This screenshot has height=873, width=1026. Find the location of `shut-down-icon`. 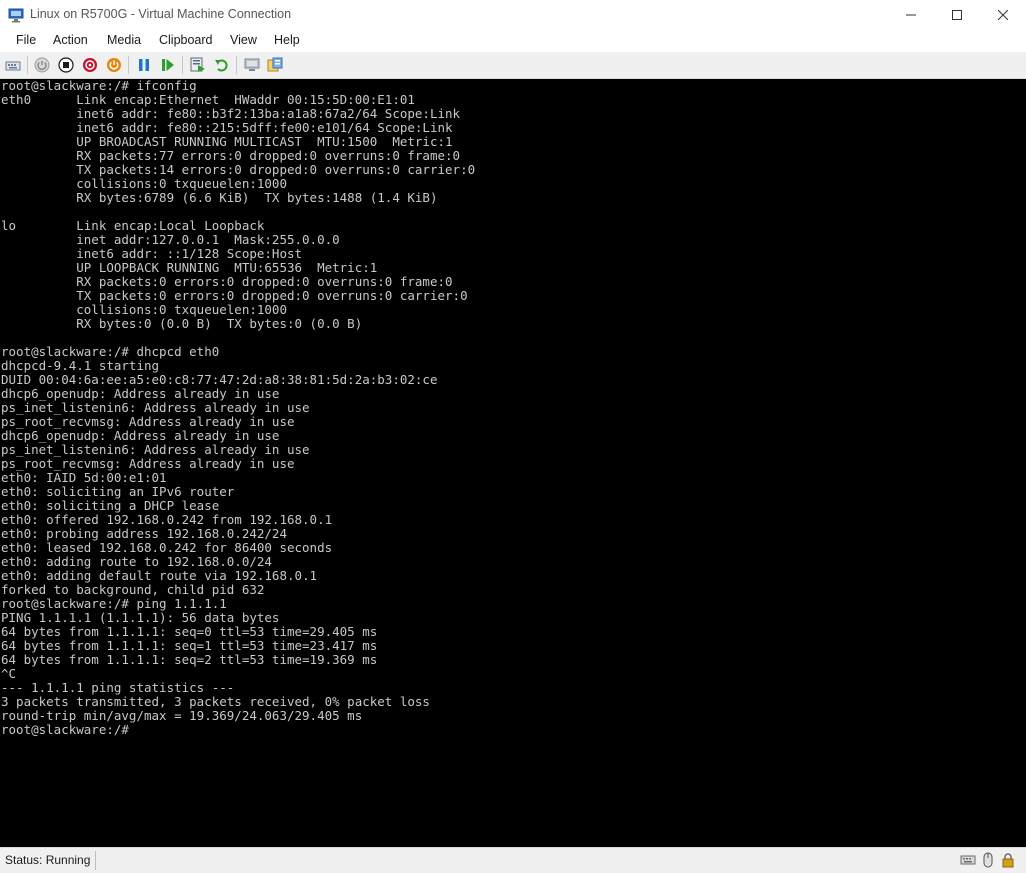

shut-down-icon is located at coordinates (90, 65).